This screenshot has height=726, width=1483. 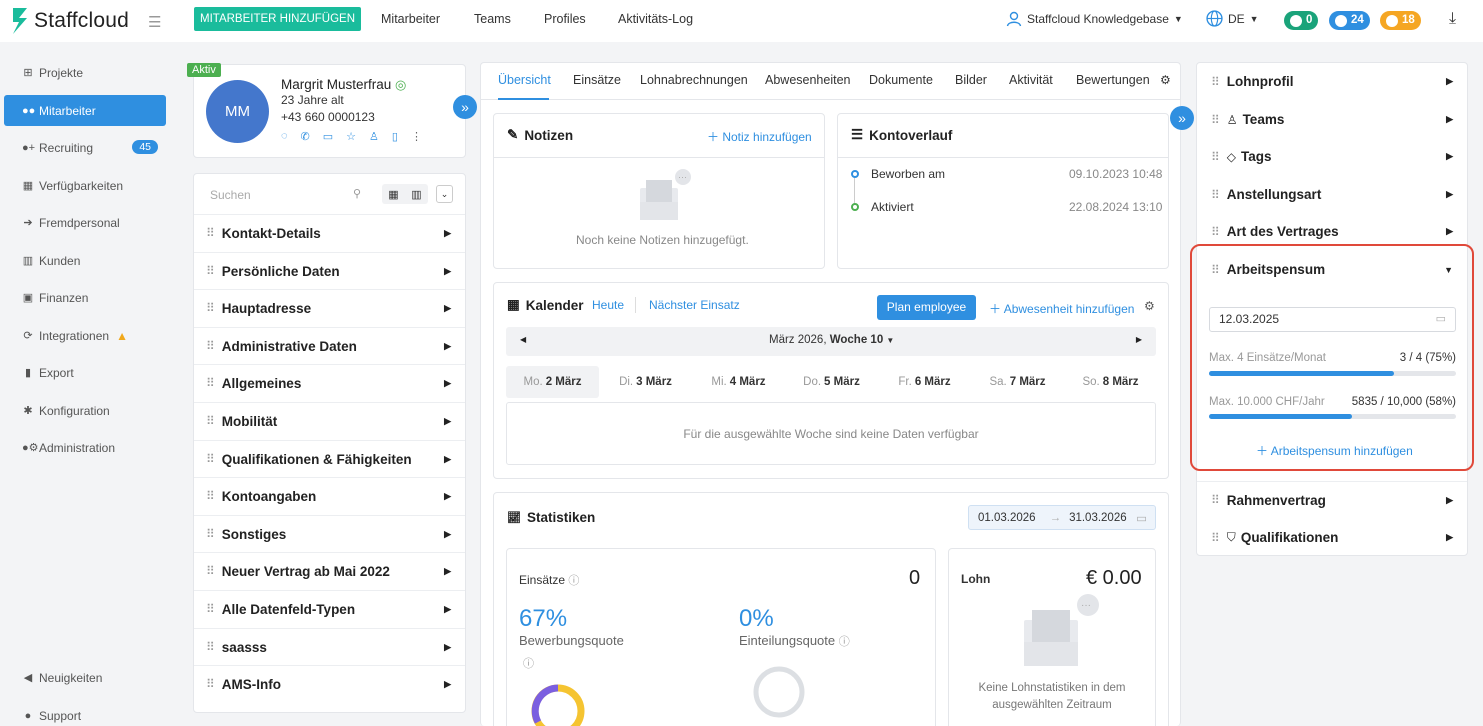 I want to click on section-kontoangaben: ⠿ Kontoangaben ▶, so click(x=329, y=495).